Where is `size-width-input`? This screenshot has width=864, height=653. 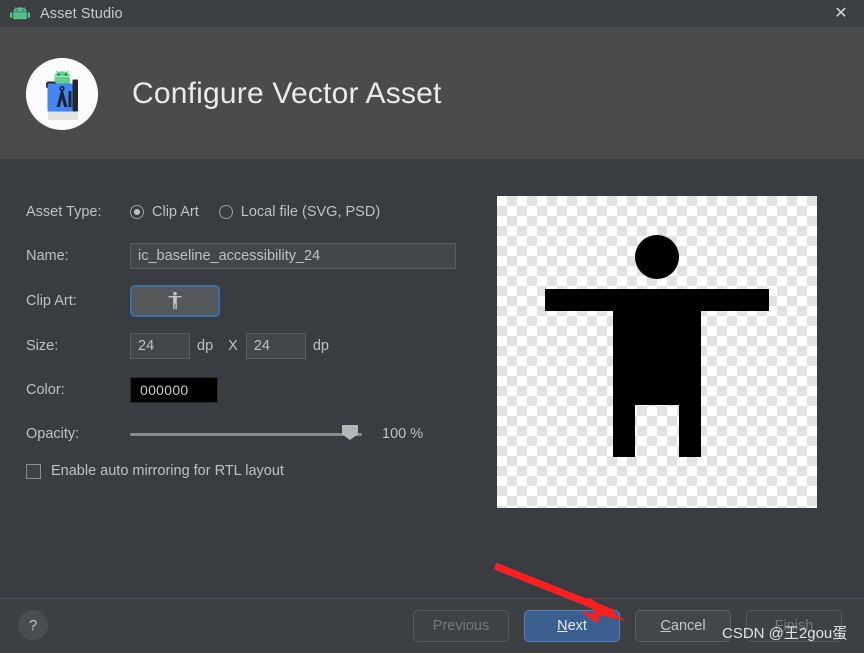 size-width-input is located at coordinates (160, 346).